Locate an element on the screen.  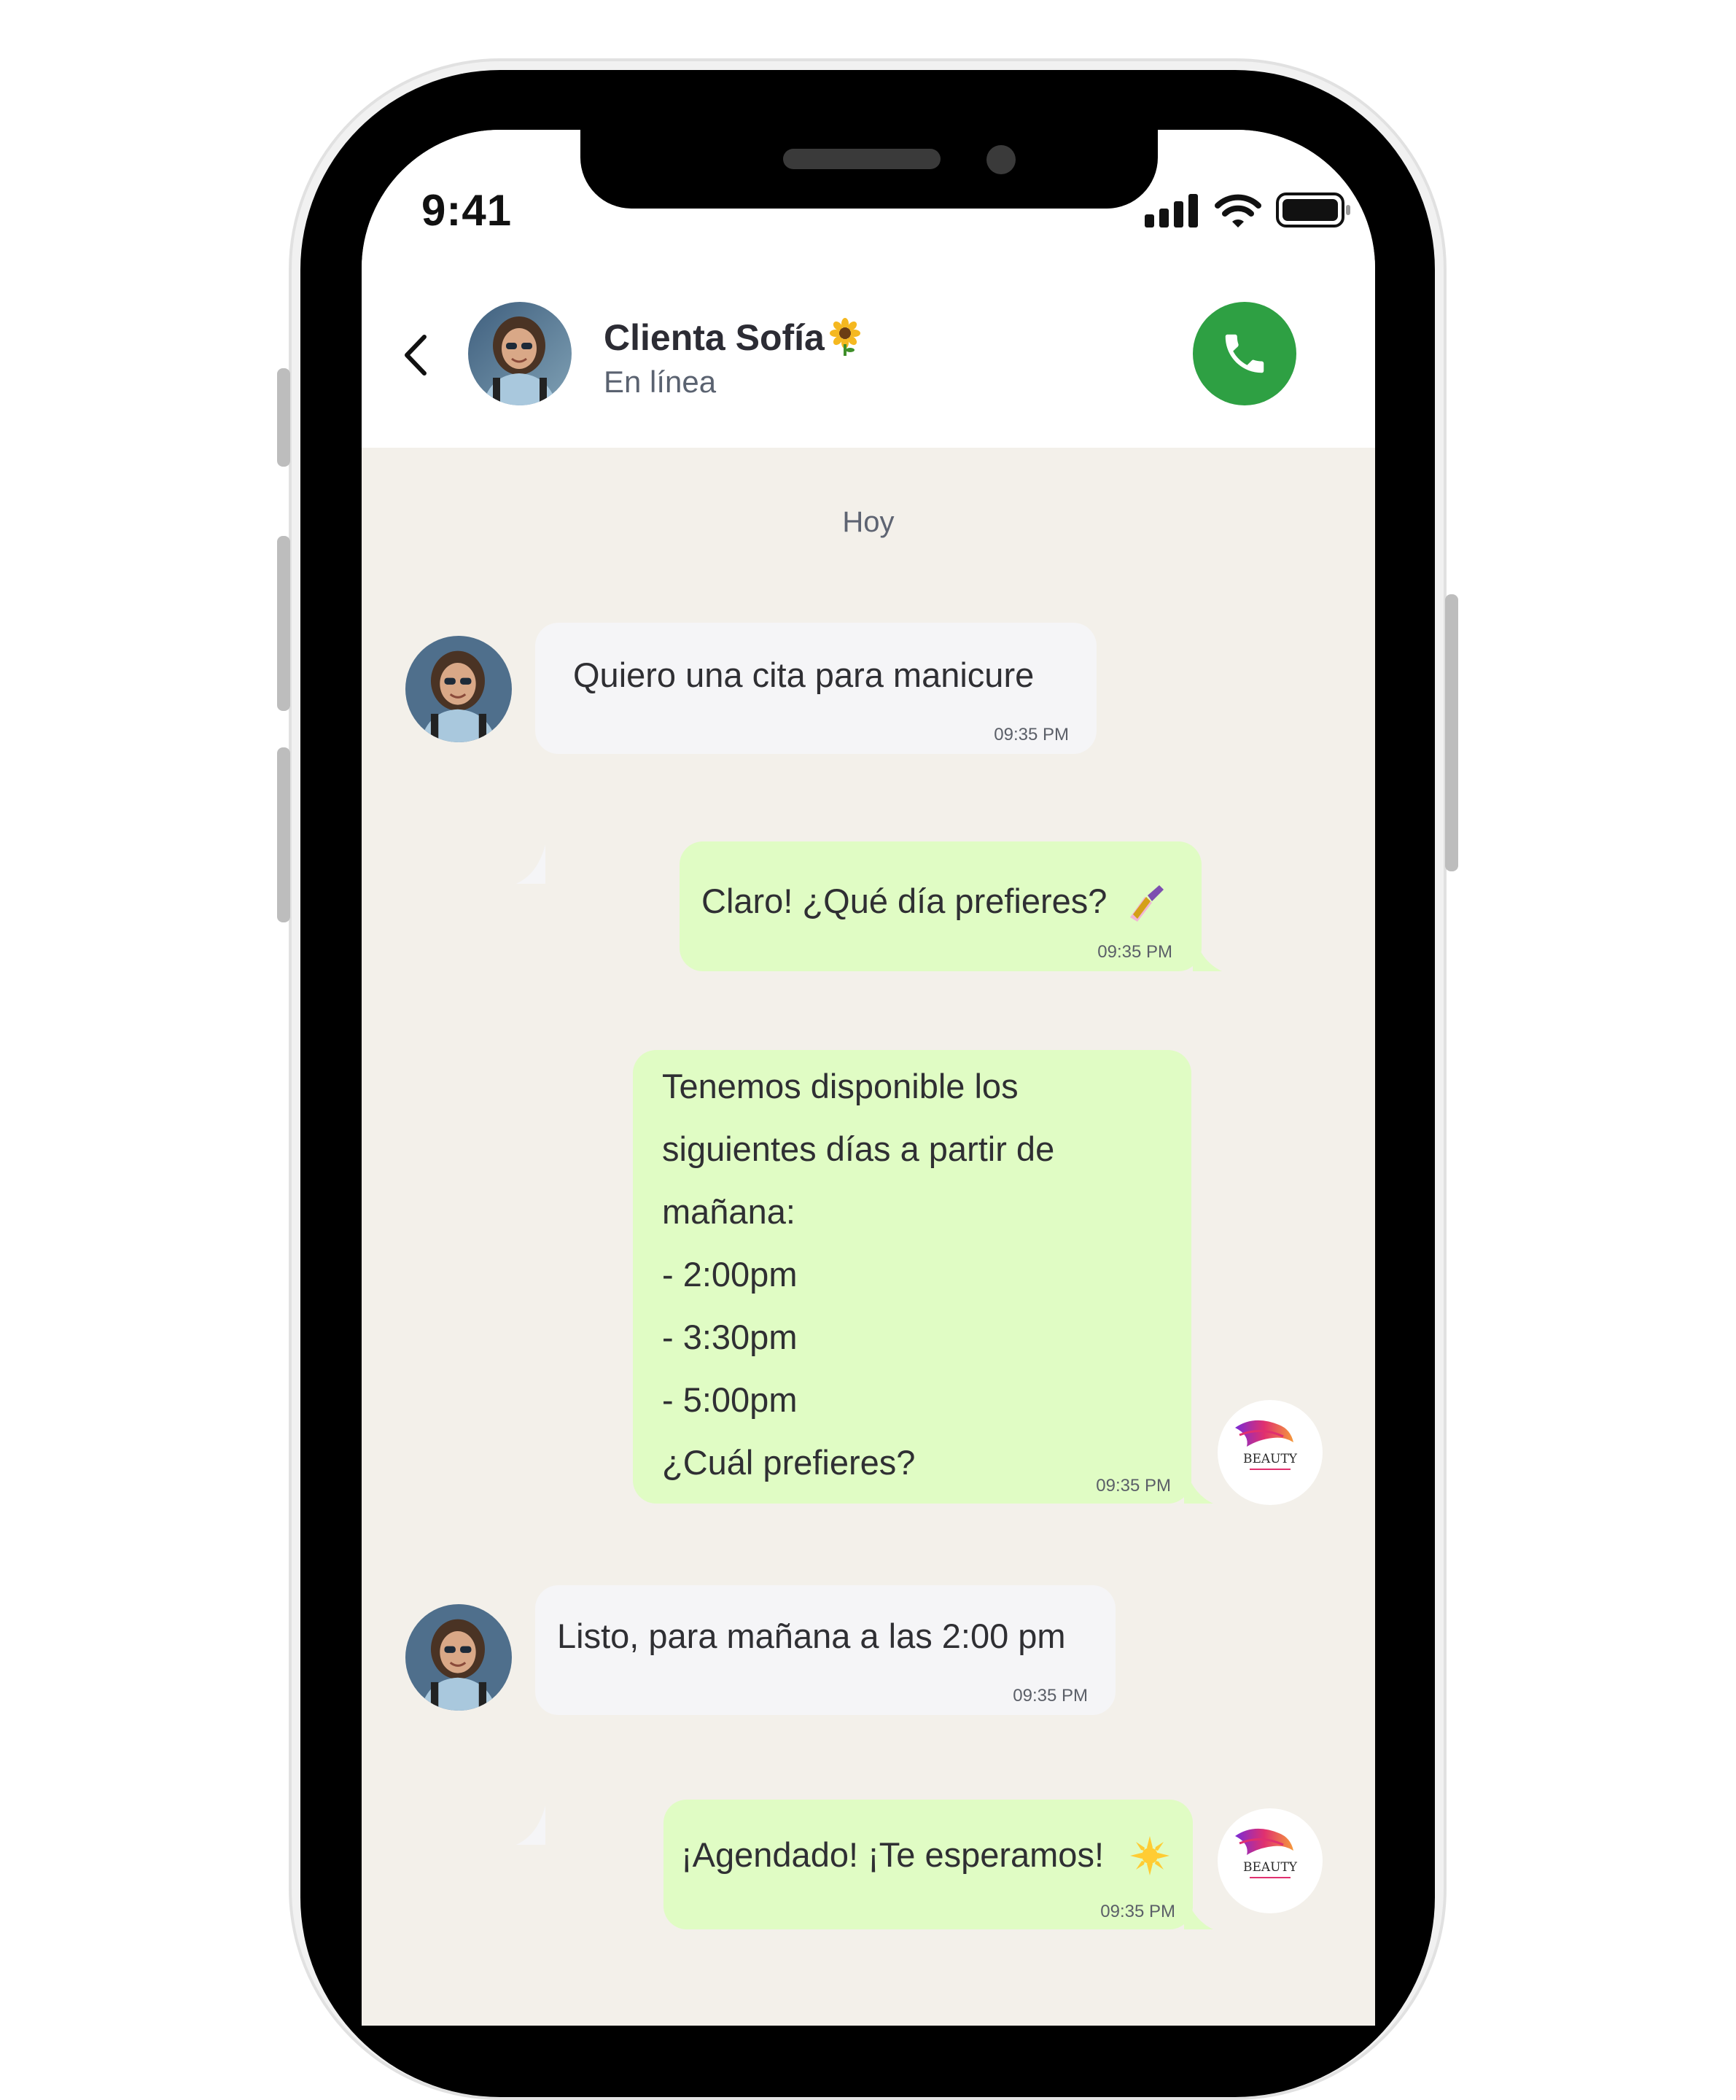
battery-icon is located at coordinates (1313, 210).